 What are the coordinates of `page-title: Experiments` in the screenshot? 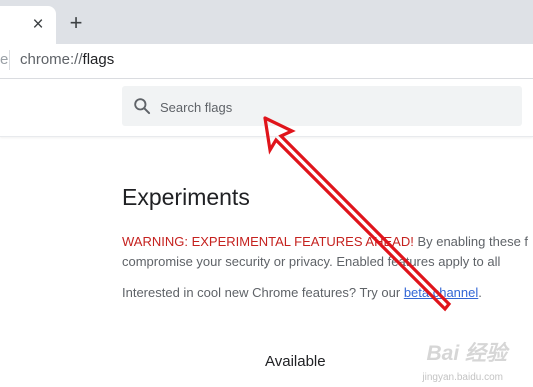 It's located at (186, 197).